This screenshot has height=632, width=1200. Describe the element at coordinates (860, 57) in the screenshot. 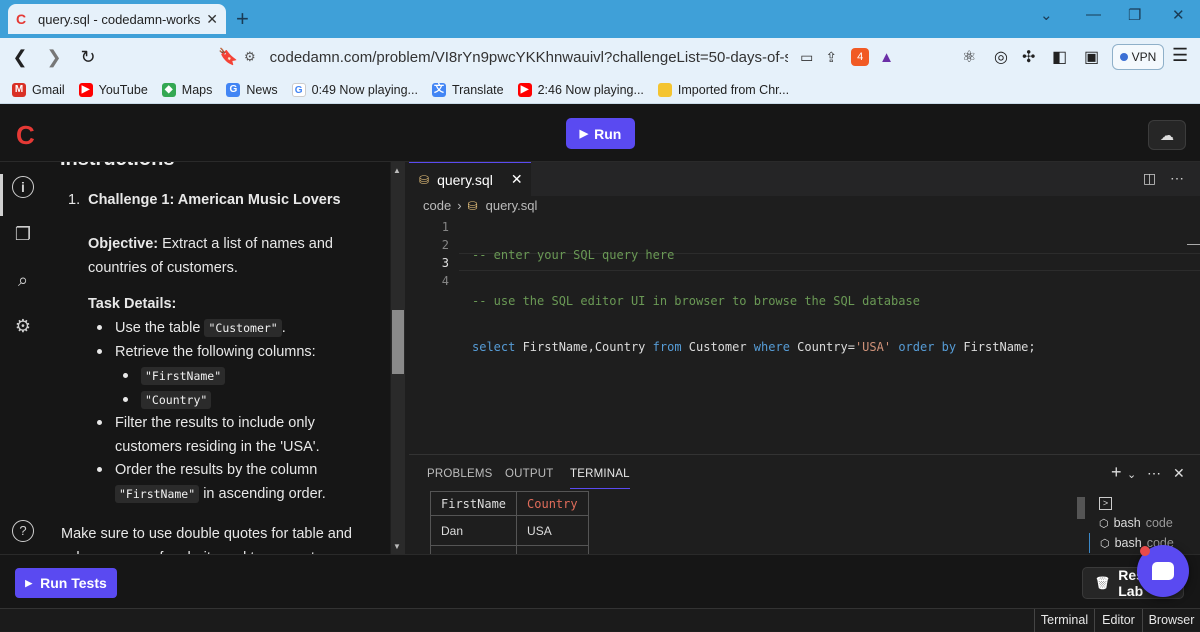

I see `brave-shields-icon: 4` at that location.